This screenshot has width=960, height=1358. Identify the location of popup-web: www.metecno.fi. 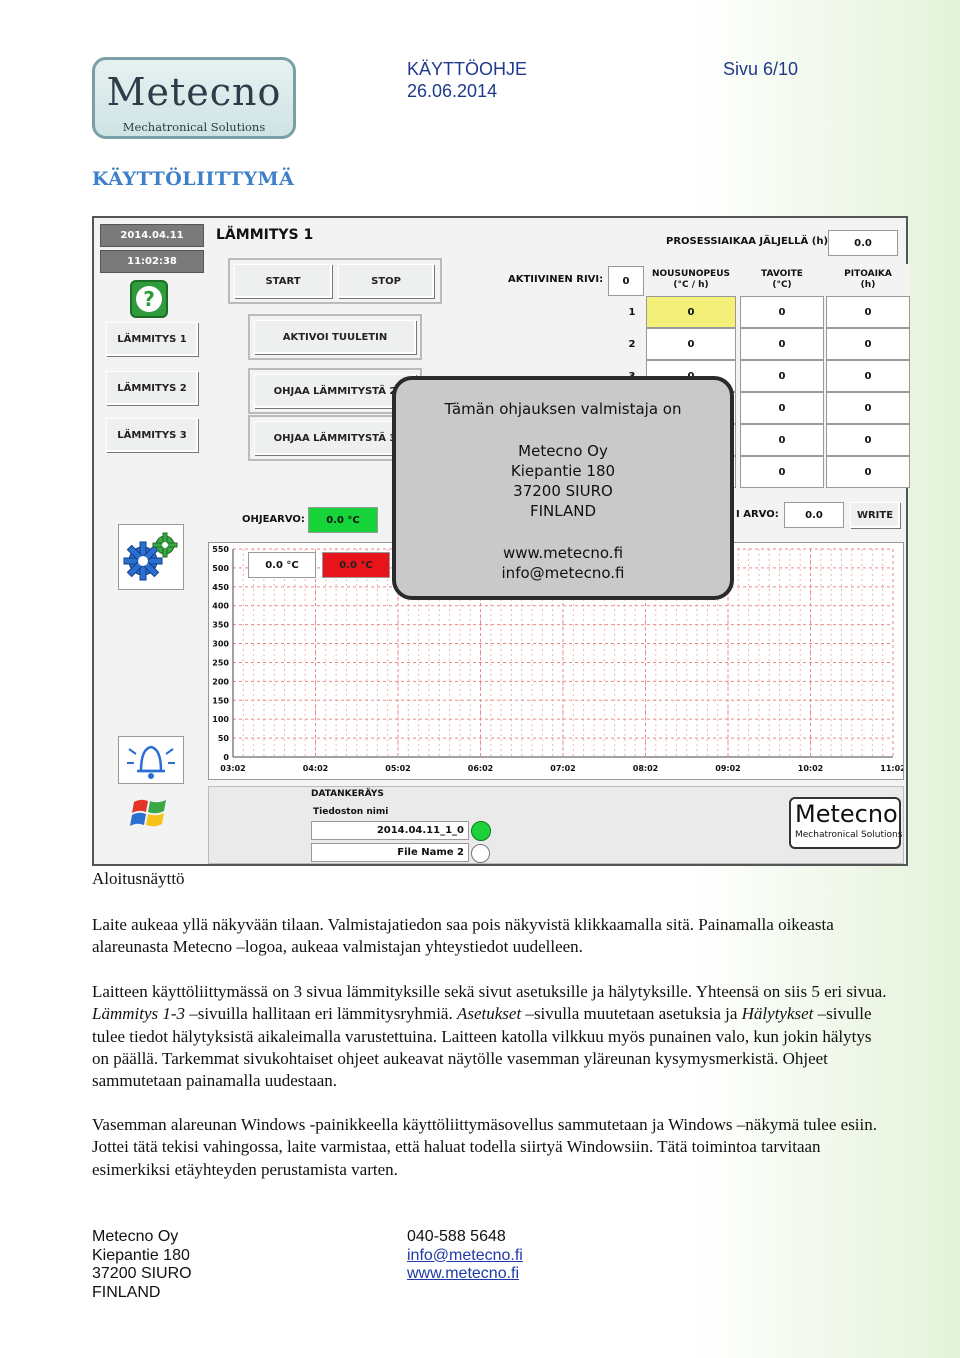
(563, 553).